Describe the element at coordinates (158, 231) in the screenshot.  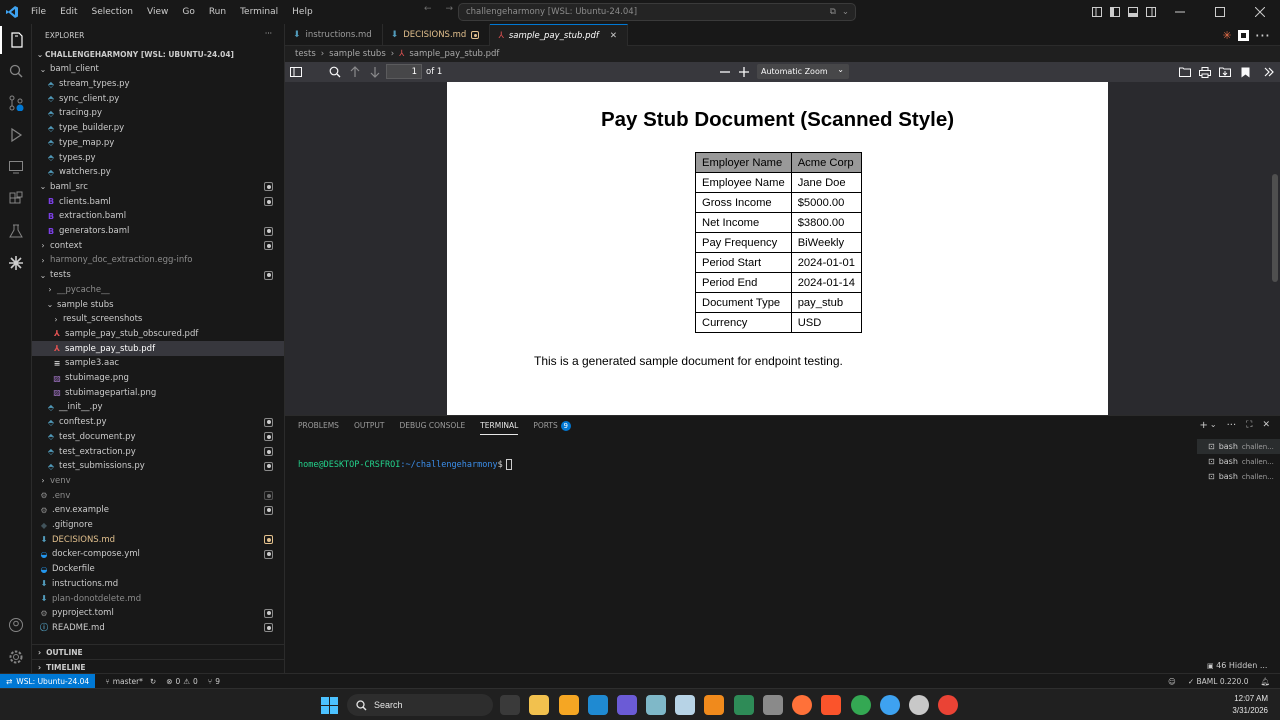
I see `tree-file: Bgenerators.baml` at that location.